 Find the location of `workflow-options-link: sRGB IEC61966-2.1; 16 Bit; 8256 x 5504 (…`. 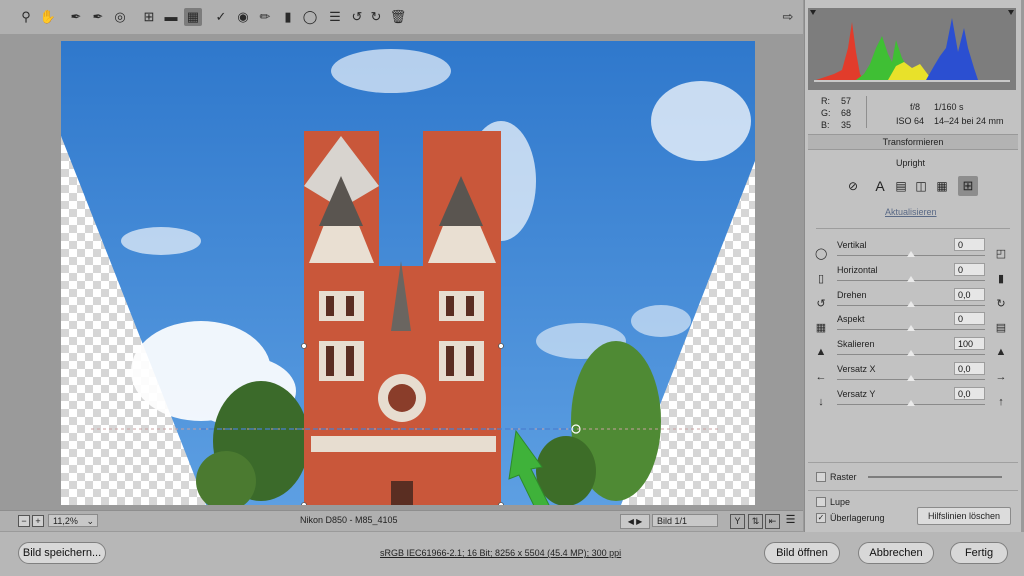

workflow-options-link: sRGB IEC61966-2.1; 16 Bit; 8256 x 5504 (… is located at coordinates (500, 553).